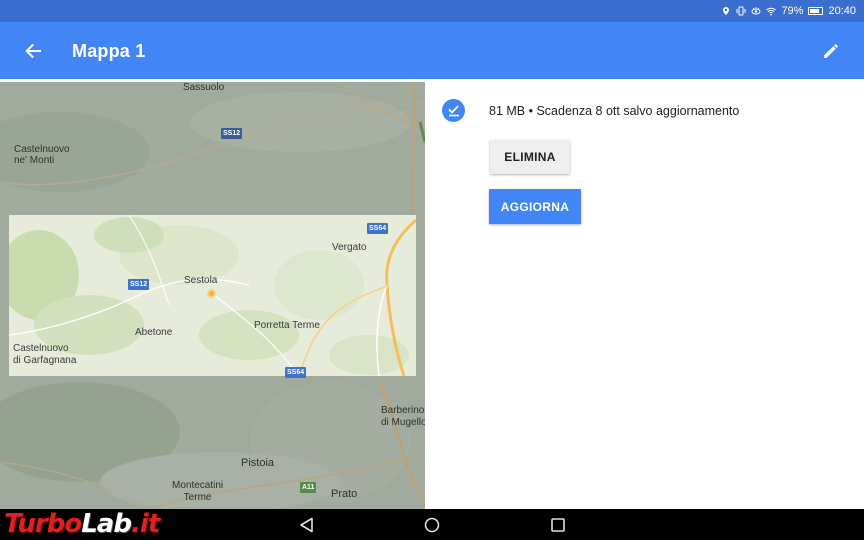 This screenshot has width=864, height=540. I want to click on watermark-part: .it, so click(145, 523).